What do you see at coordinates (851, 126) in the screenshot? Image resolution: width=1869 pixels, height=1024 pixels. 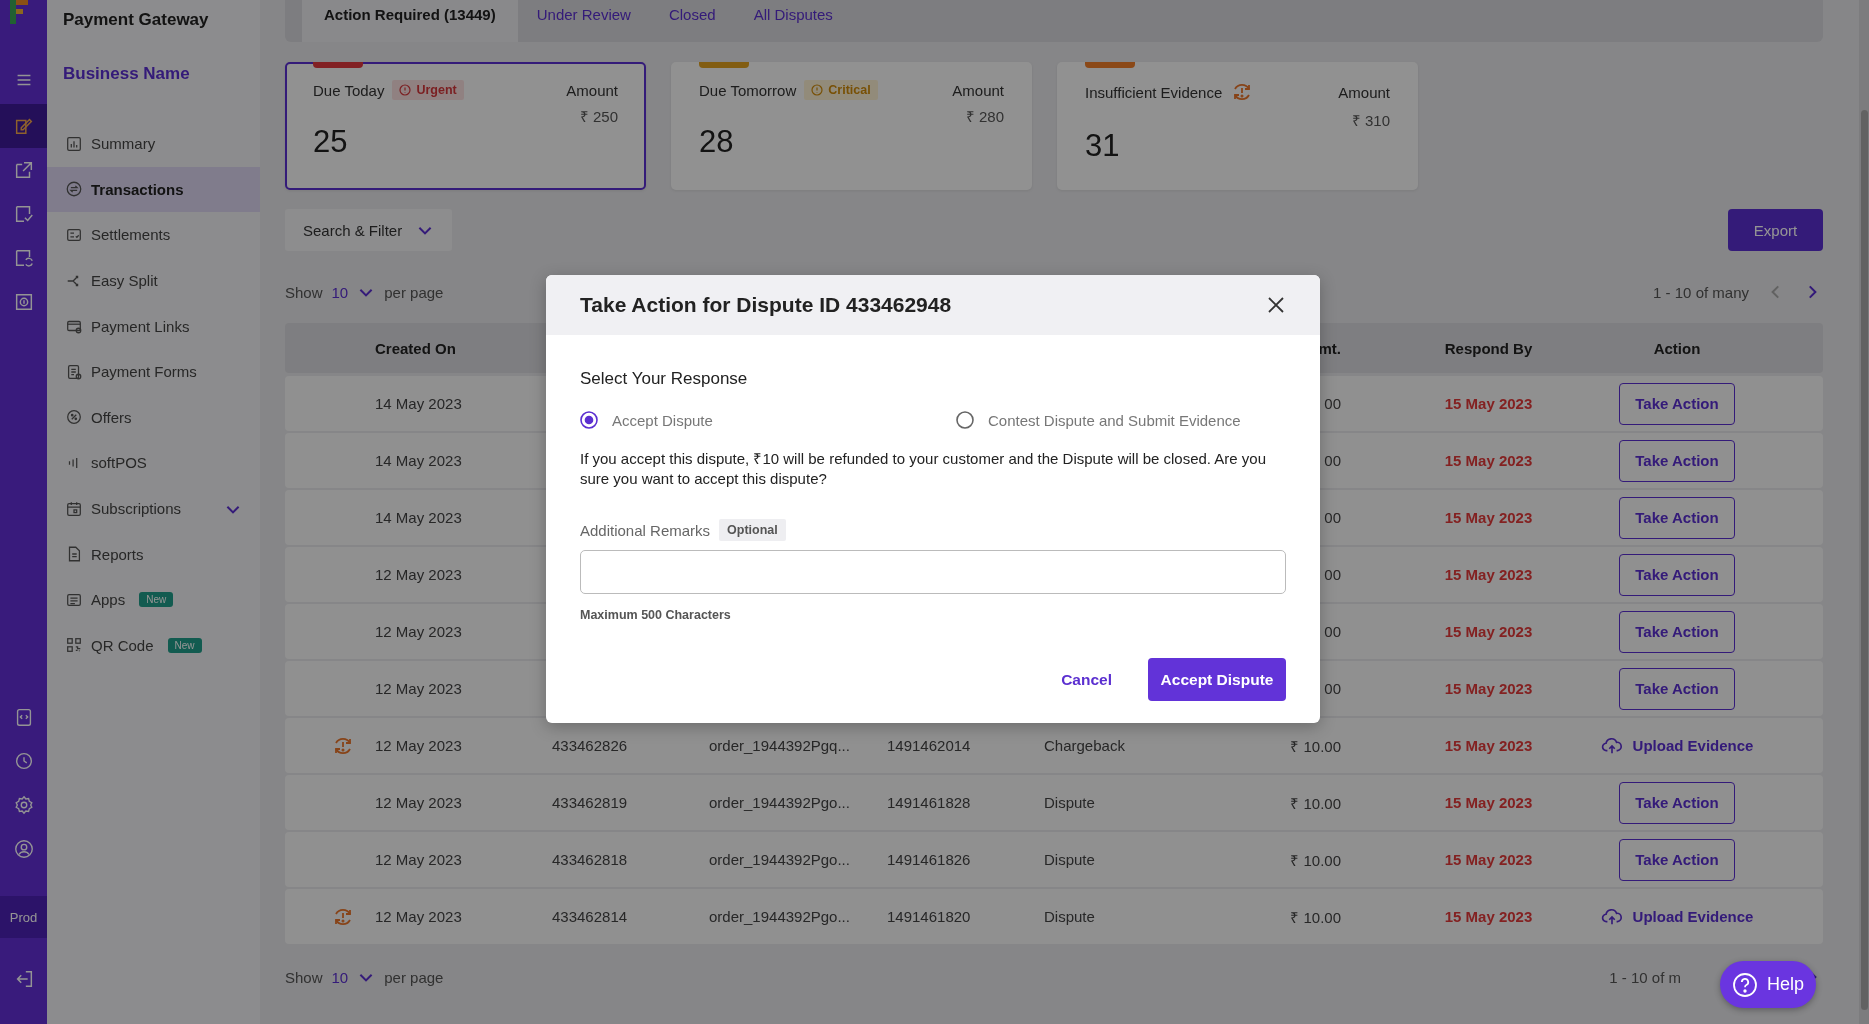 I see `summary-card: Due Tomorrow Critical Amount ₹ 280 28` at bounding box center [851, 126].